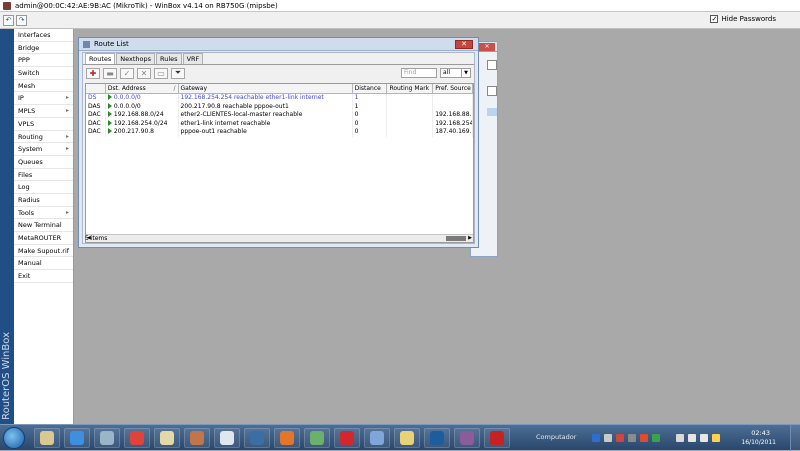 The image size is (800, 451). What do you see at coordinates (266, 88) in the screenshot?
I see `column-header: Gateway` at bounding box center [266, 88].